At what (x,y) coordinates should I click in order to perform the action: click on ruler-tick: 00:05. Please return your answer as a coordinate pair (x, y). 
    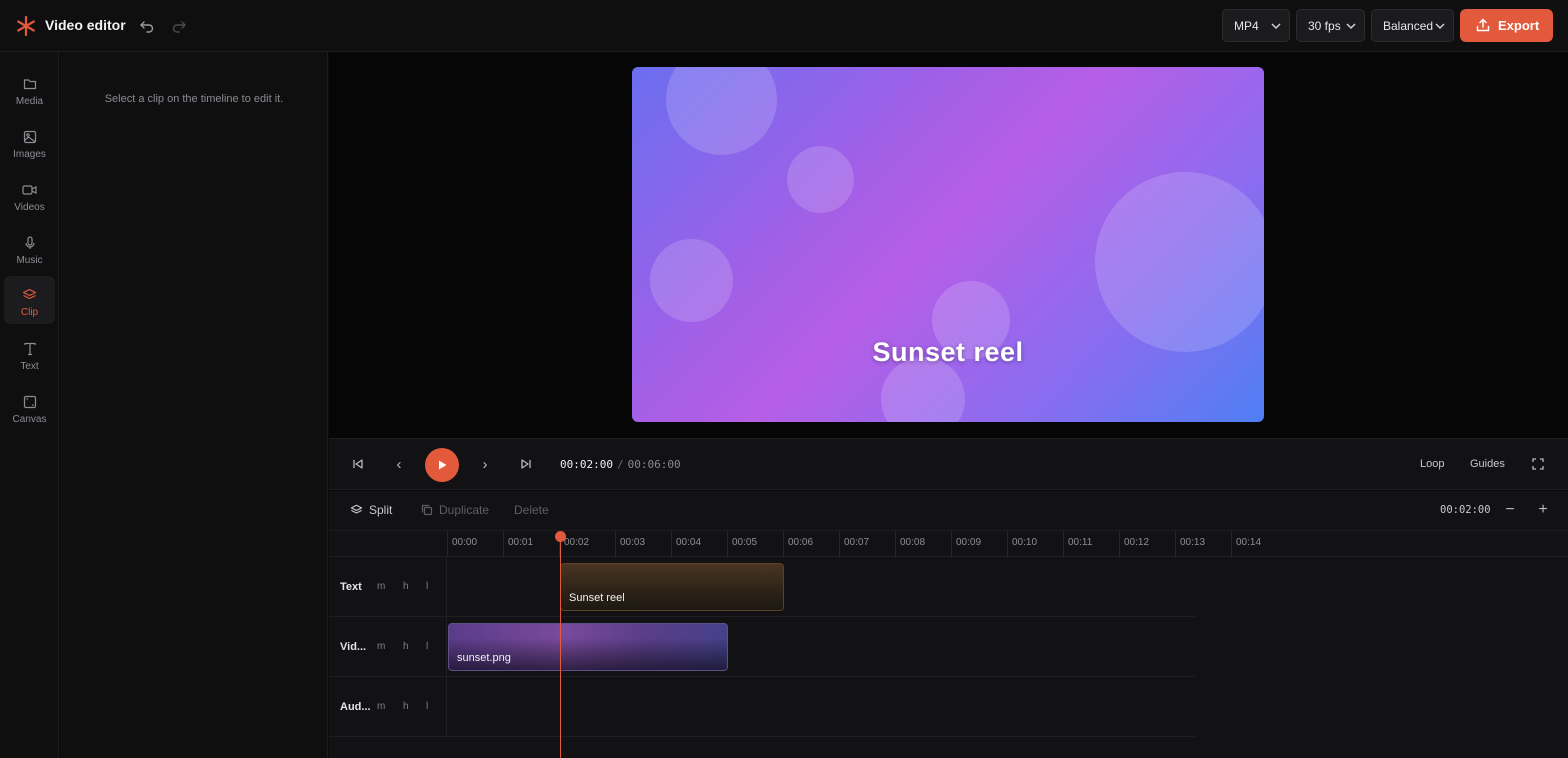
    Looking at the image, I should click on (742, 544).